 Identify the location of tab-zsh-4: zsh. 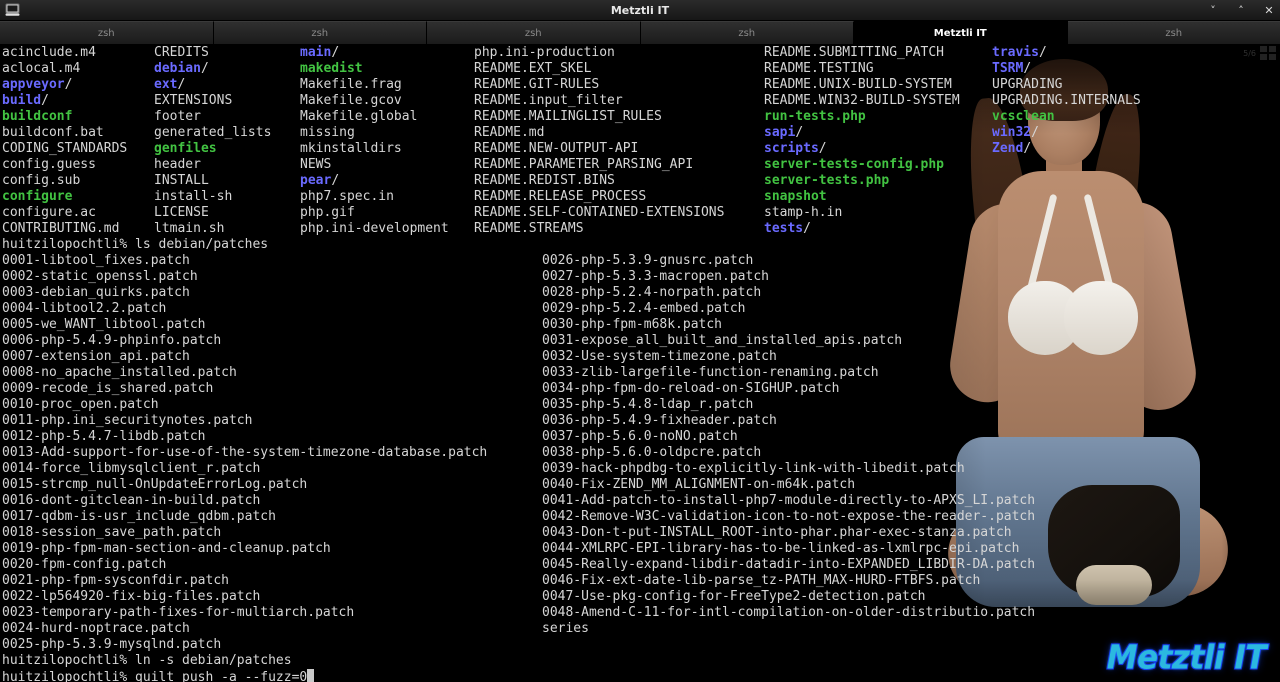
(747, 32).